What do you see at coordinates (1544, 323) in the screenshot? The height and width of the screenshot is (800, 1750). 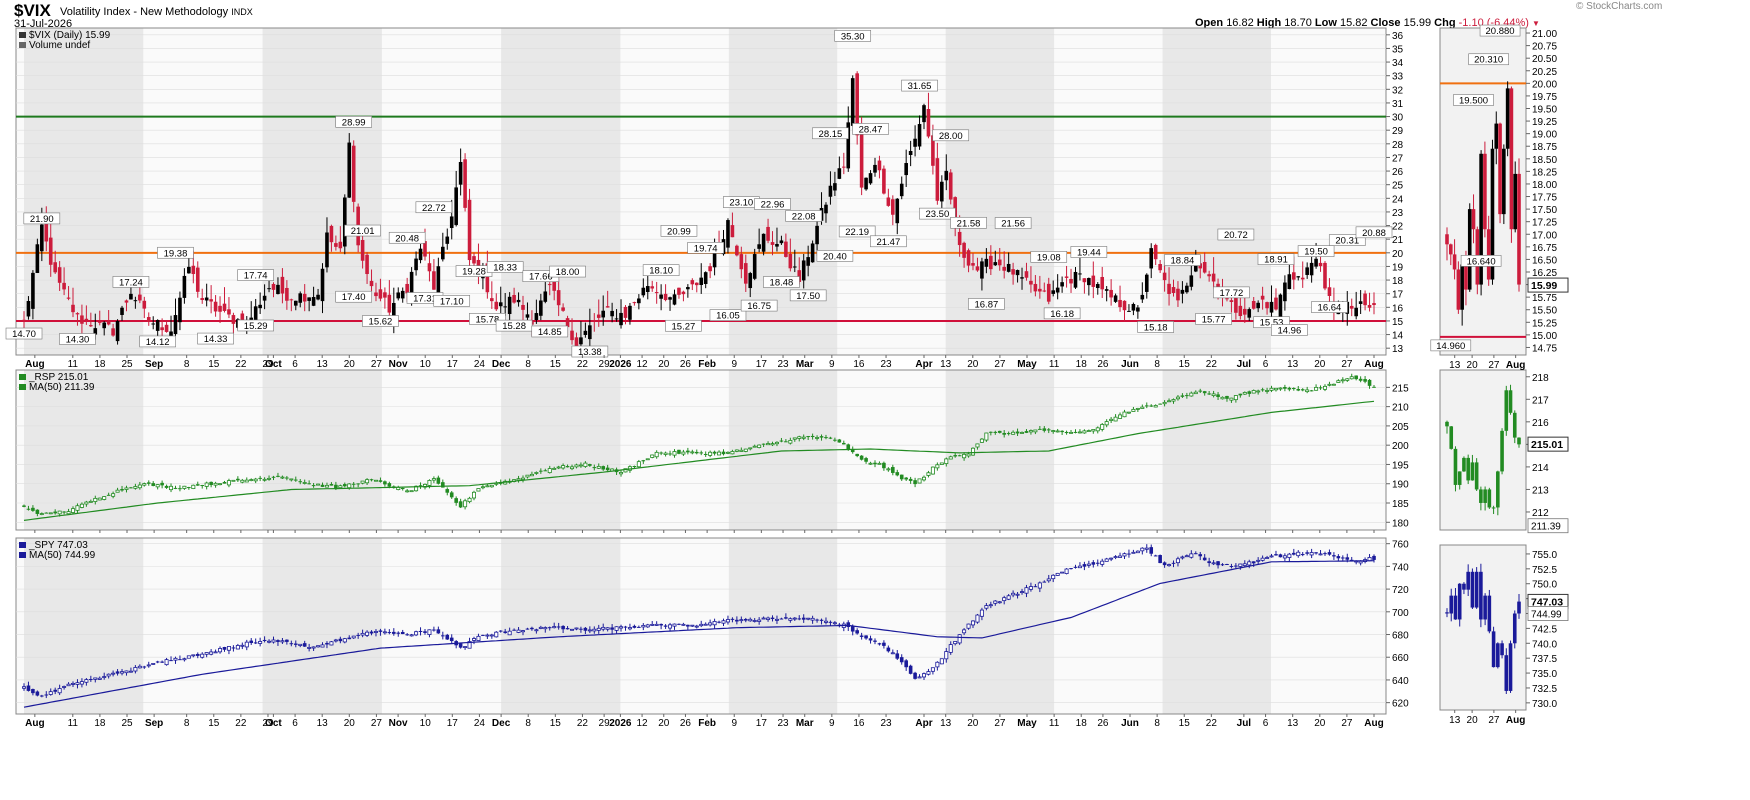 I see `side-y-tick-label: 15.25` at bounding box center [1544, 323].